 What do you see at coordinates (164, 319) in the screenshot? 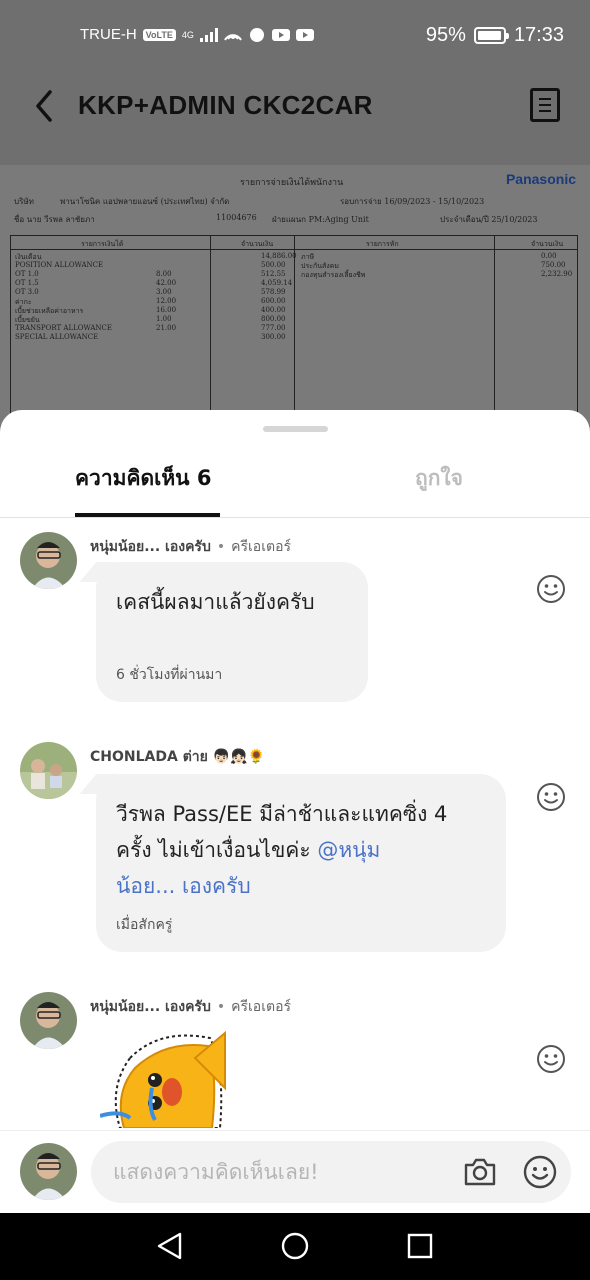
I see `payslip-income-qty: 1.00` at bounding box center [164, 319].